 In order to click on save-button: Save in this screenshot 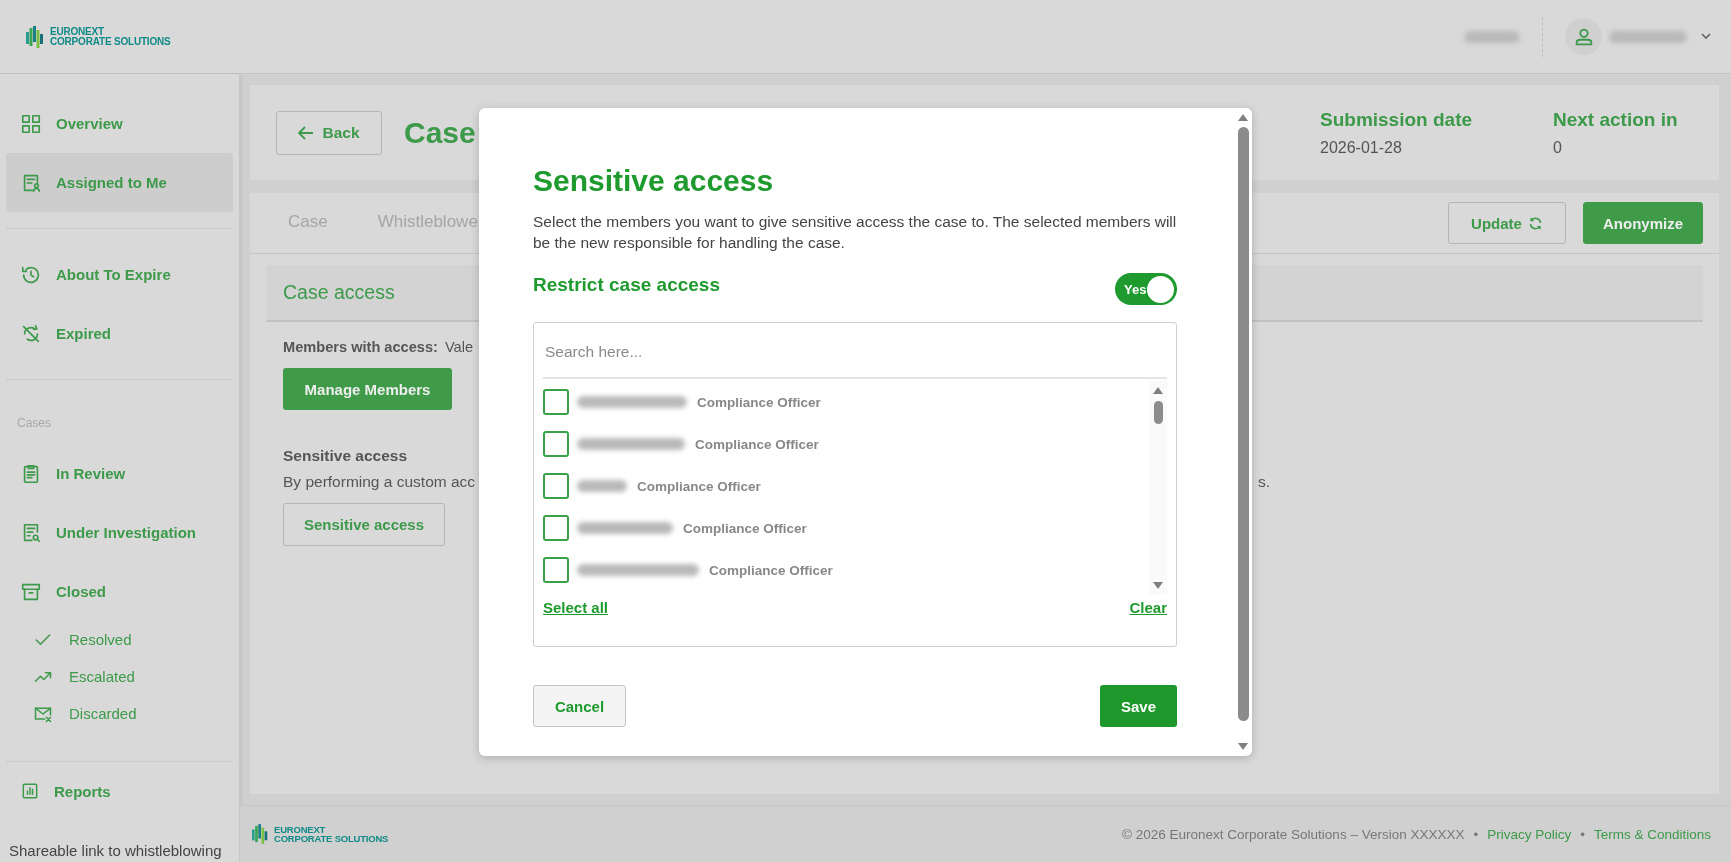, I will do `click(1138, 706)`.